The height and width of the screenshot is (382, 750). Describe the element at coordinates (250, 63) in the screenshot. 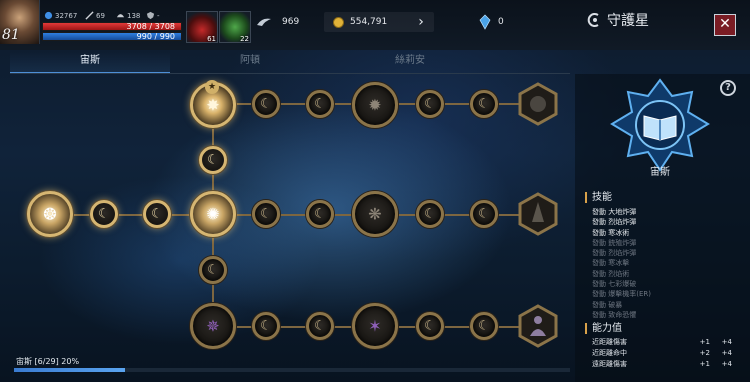

I see `tab-aton: 阿頓` at that location.